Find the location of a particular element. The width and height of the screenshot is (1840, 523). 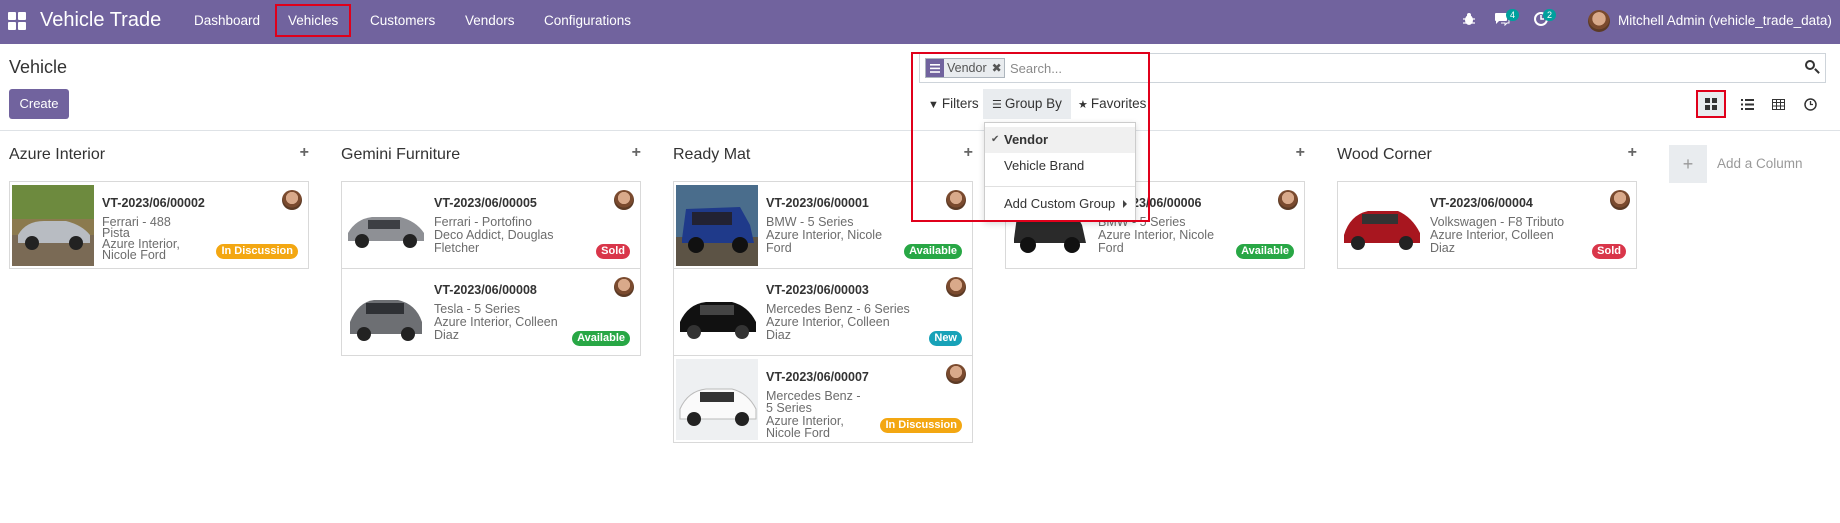

star-icon: ★ is located at coordinates (1083, 105).